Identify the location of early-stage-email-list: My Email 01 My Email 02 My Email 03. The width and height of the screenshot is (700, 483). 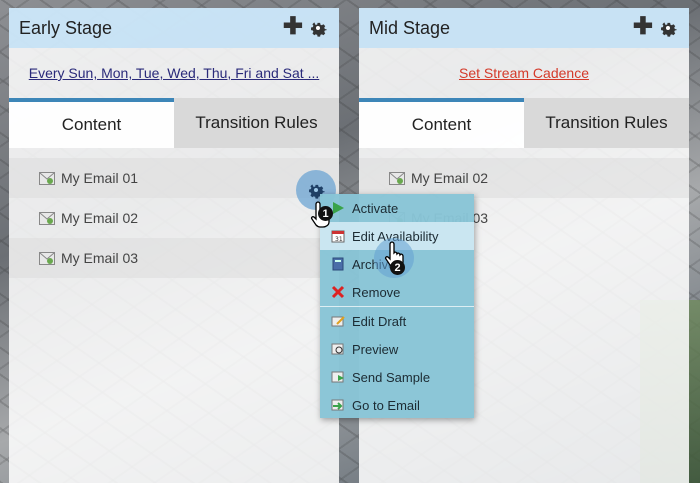
(174, 213).